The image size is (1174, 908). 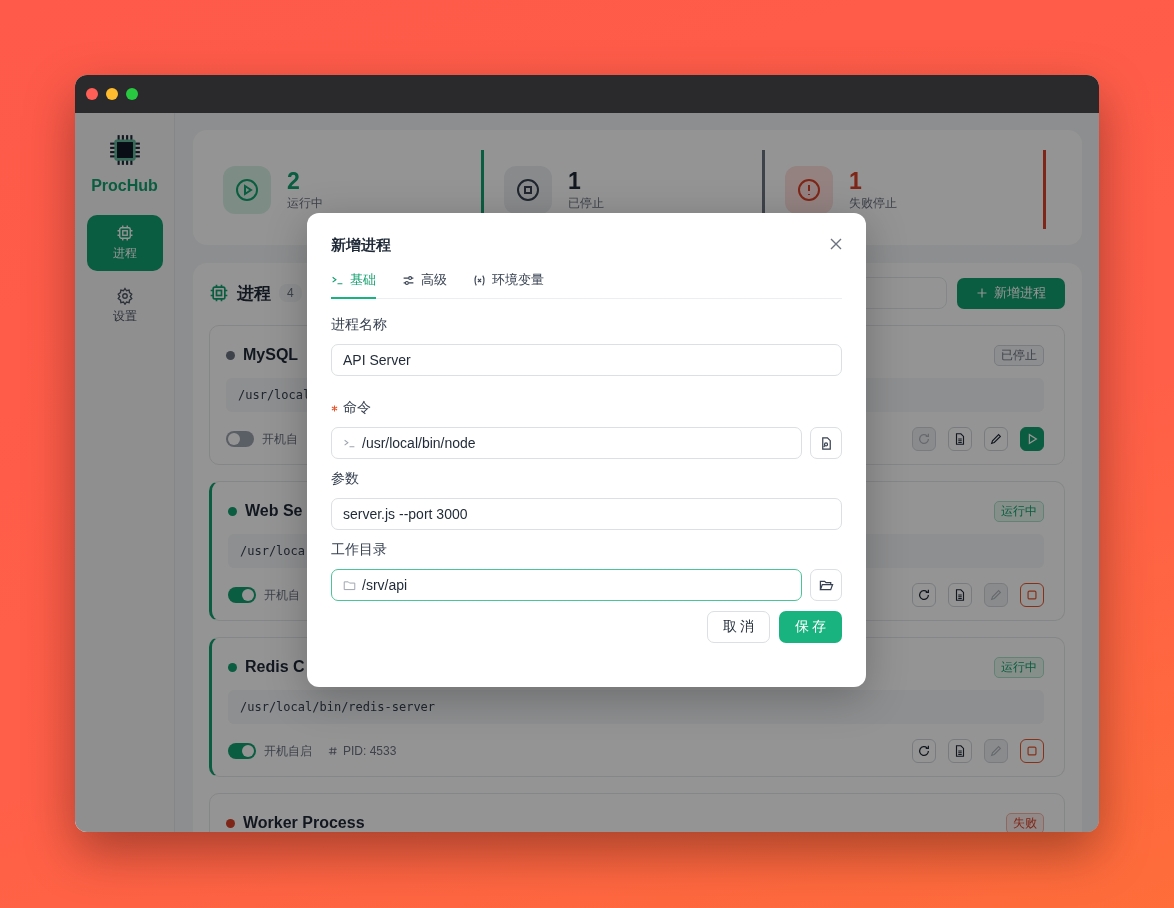 What do you see at coordinates (370, 751) in the screenshot?
I see `pid-label: PID: 4533` at bounding box center [370, 751].